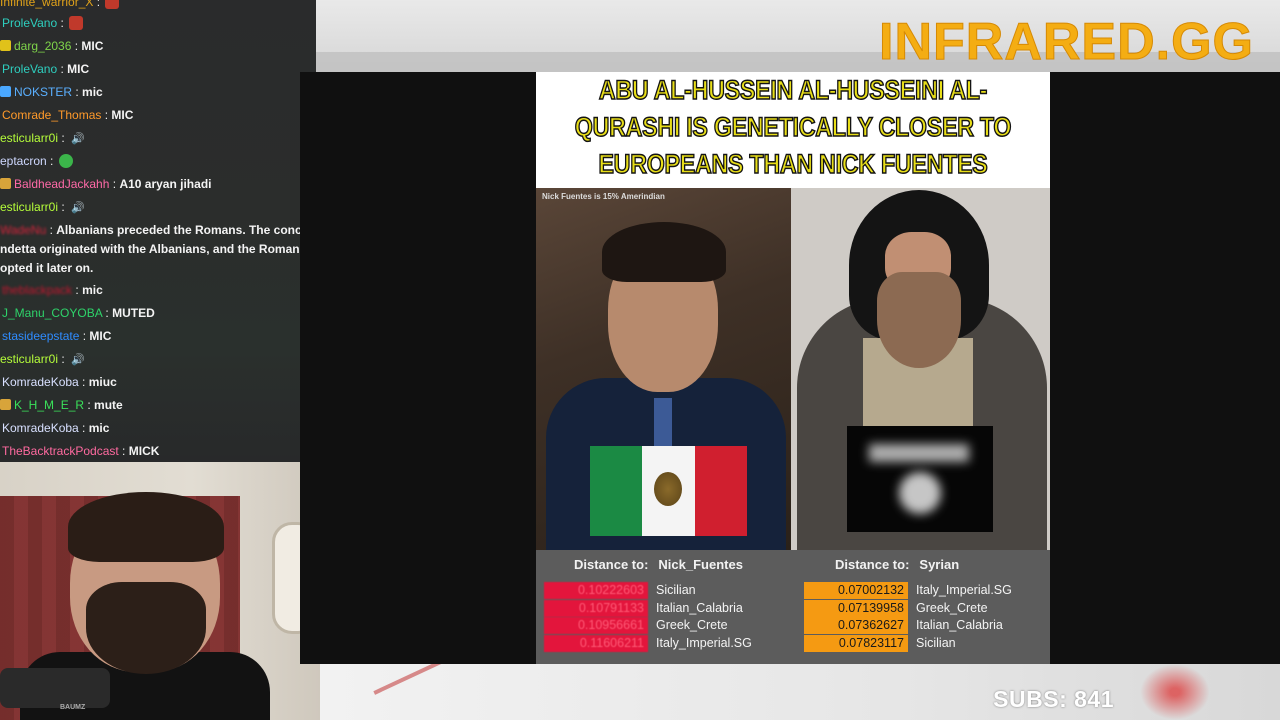  What do you see at coordinates (23, 161) in the screenshot?
I see `chat-username: eptacron` at bounding box center [23, 161].